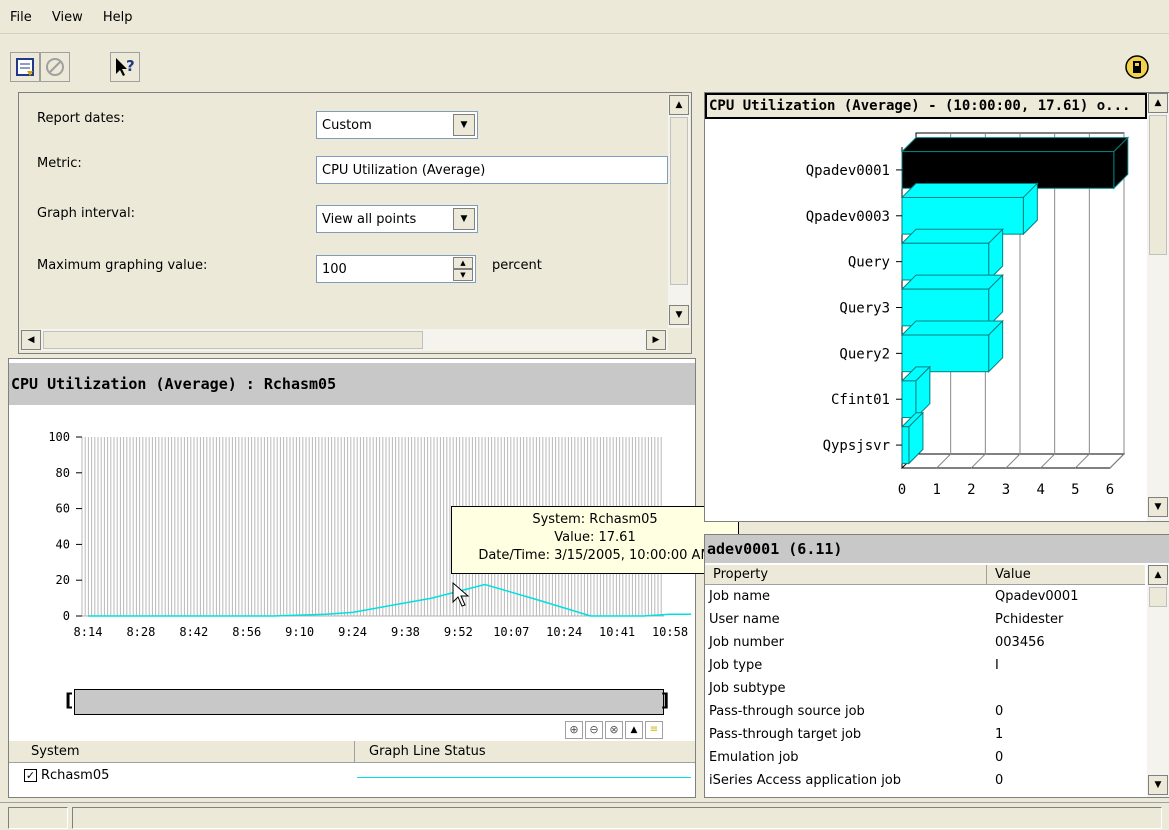  I want to click on range-right-handle: ], so click(667, 702).